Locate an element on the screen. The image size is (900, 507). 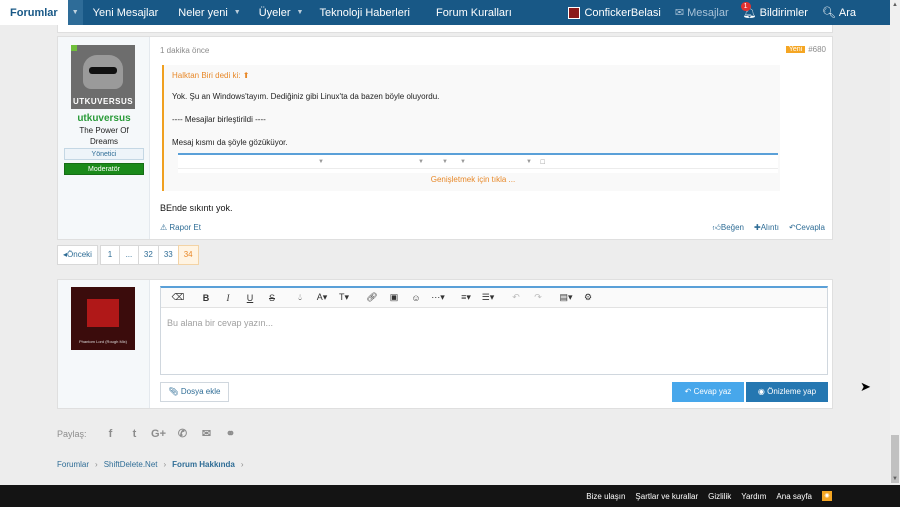
author-avatar: UTKUVERSUS is located at coordinates (103, 77).